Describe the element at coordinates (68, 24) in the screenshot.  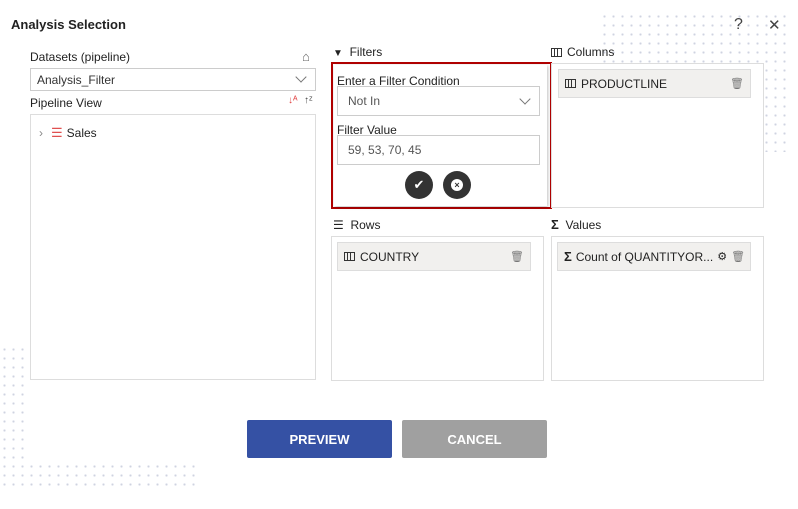
I see `dialog-title: Analysis Selection` at that location.